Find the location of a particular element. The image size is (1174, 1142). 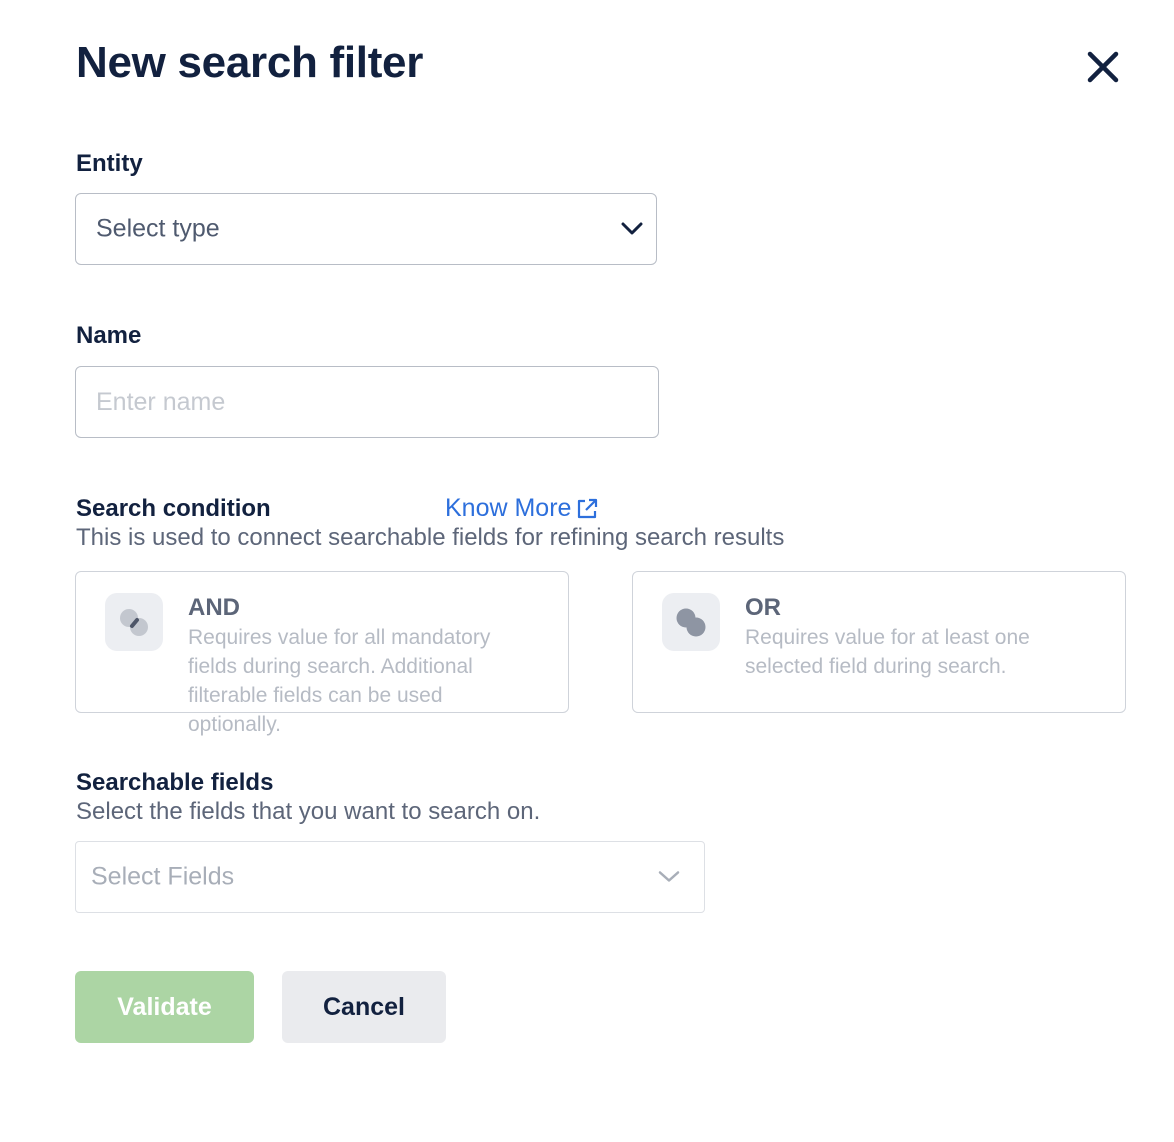

know-more-link: Know More is located at coordinates (522, 508).